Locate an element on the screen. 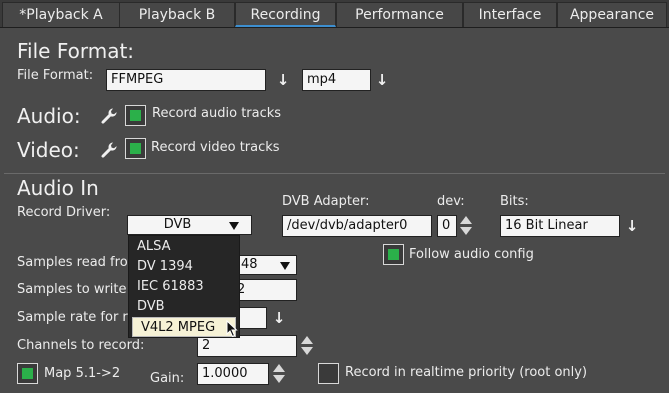 This screenshot has width=669, height=393. samples-read-value: 48 is located at coordinates (249, 264).